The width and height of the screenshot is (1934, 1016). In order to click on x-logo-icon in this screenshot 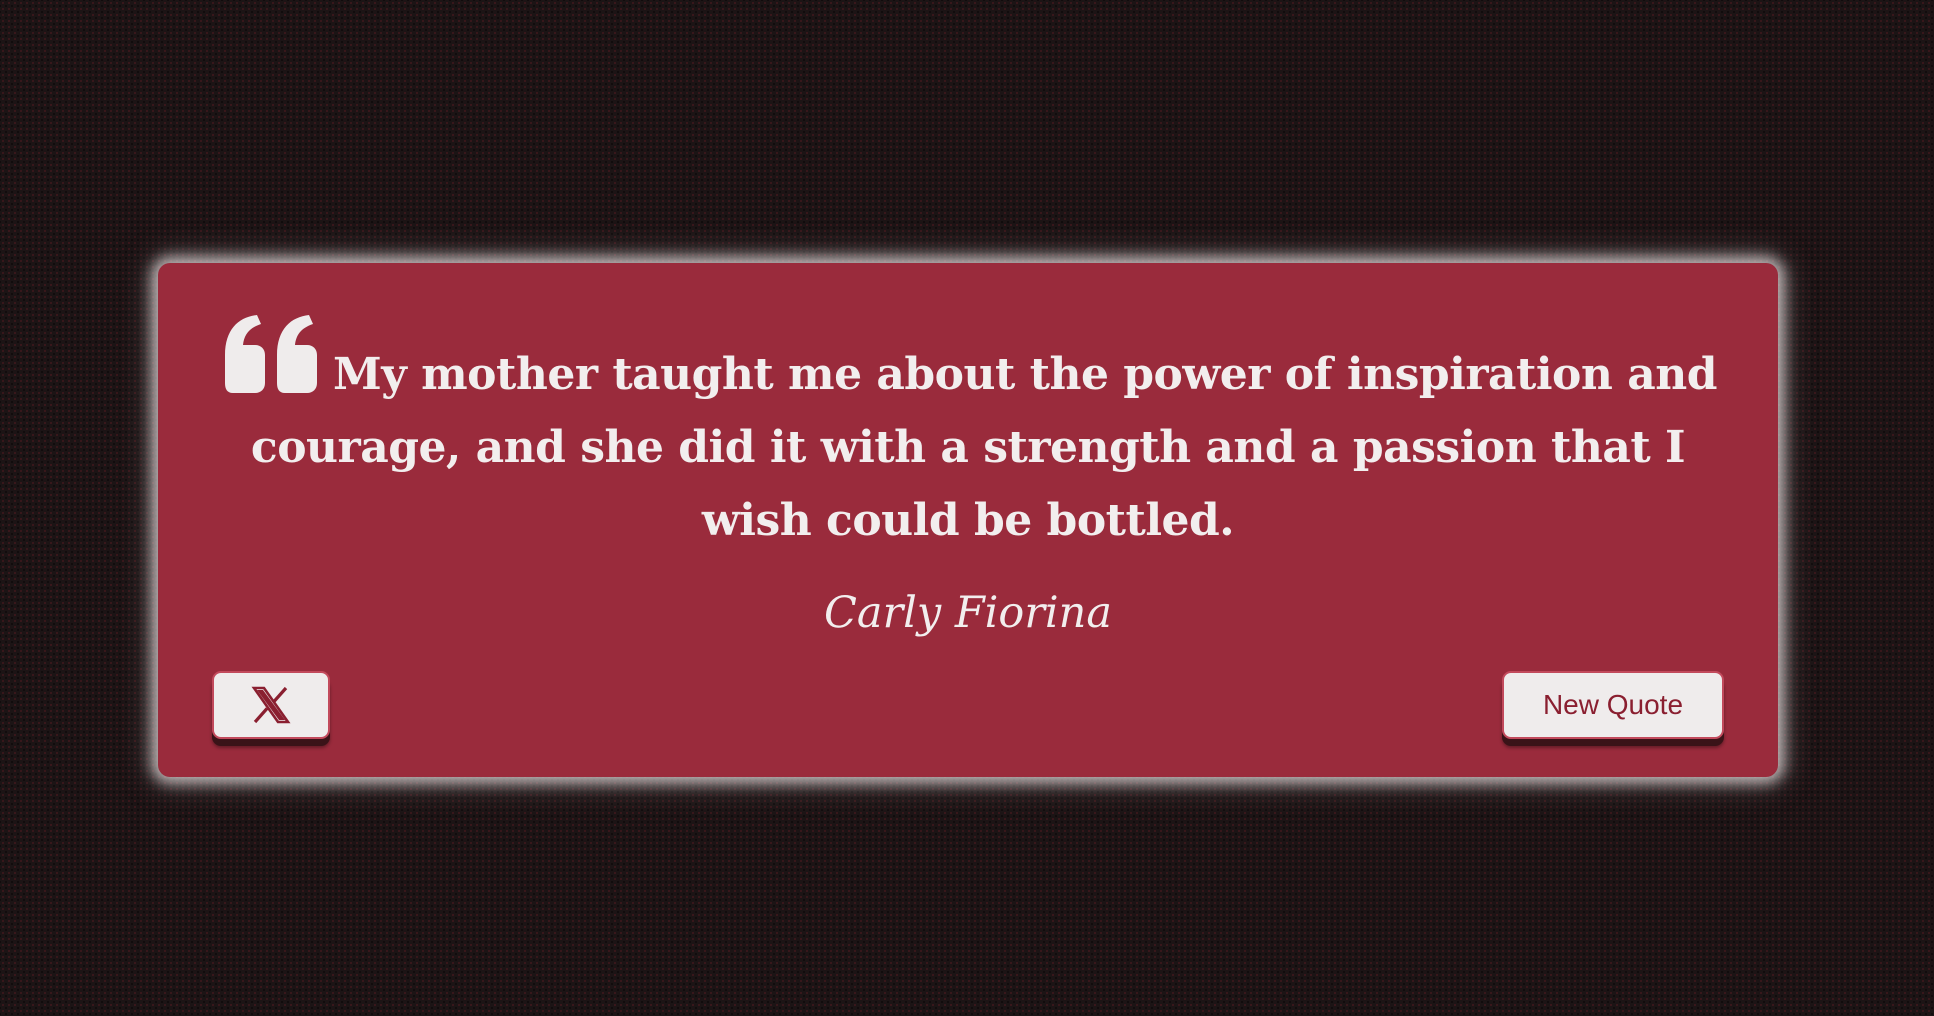, I will do `click(271, 705)`.